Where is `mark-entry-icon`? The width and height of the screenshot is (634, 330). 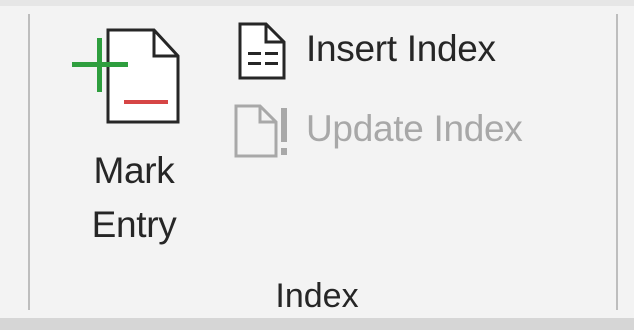
mark-entry-icon is located at coordinates (126, 76).